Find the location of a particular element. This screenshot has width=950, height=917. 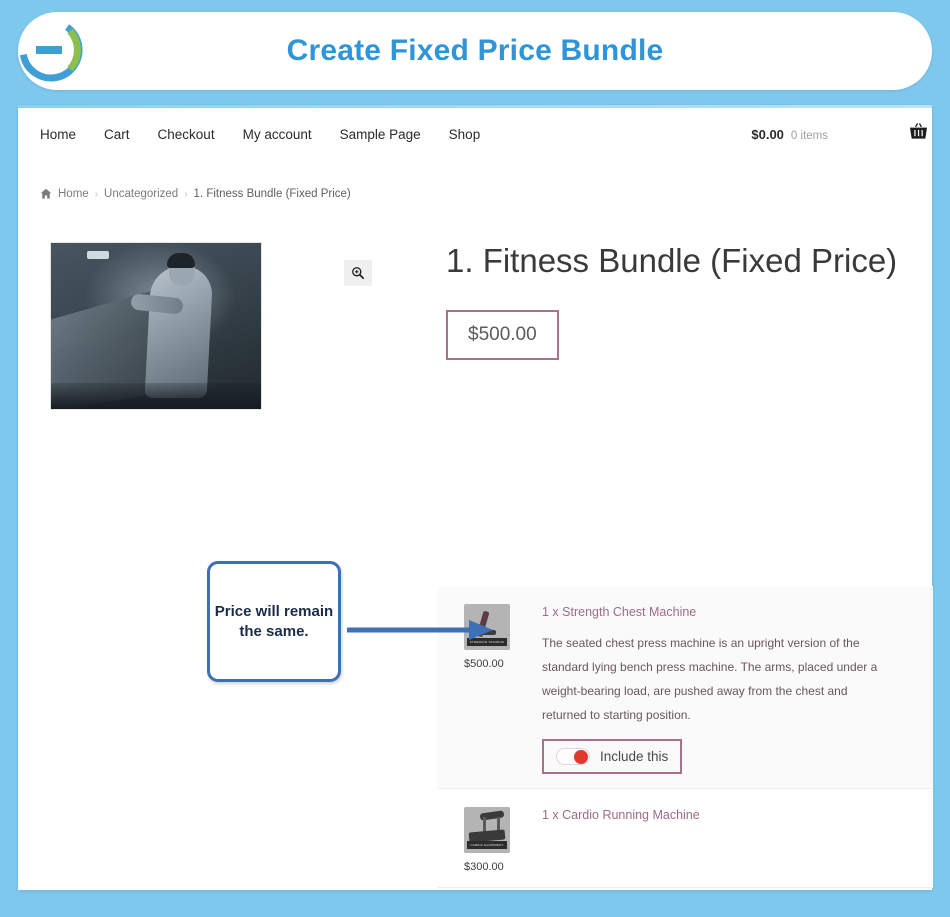

page-title: Create Fixed Price Bundle is located at coordinates (475, 50).